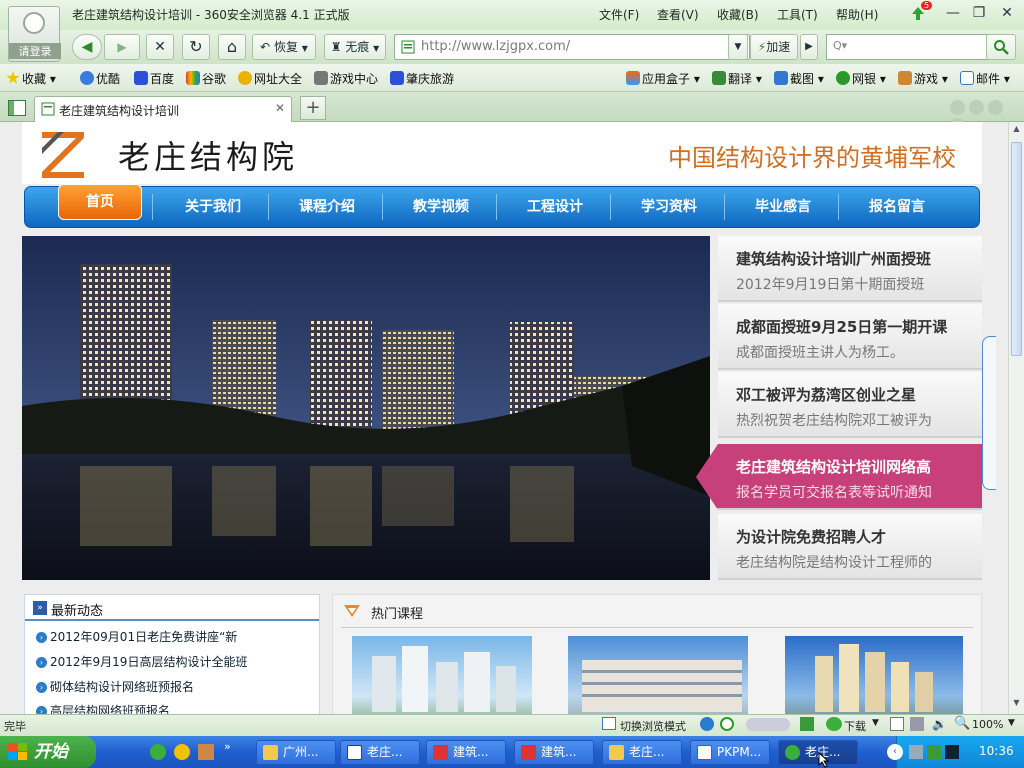 This screenshot has width=1024, height=768. I want to click on notification-icon: 5, so click(921, 11).